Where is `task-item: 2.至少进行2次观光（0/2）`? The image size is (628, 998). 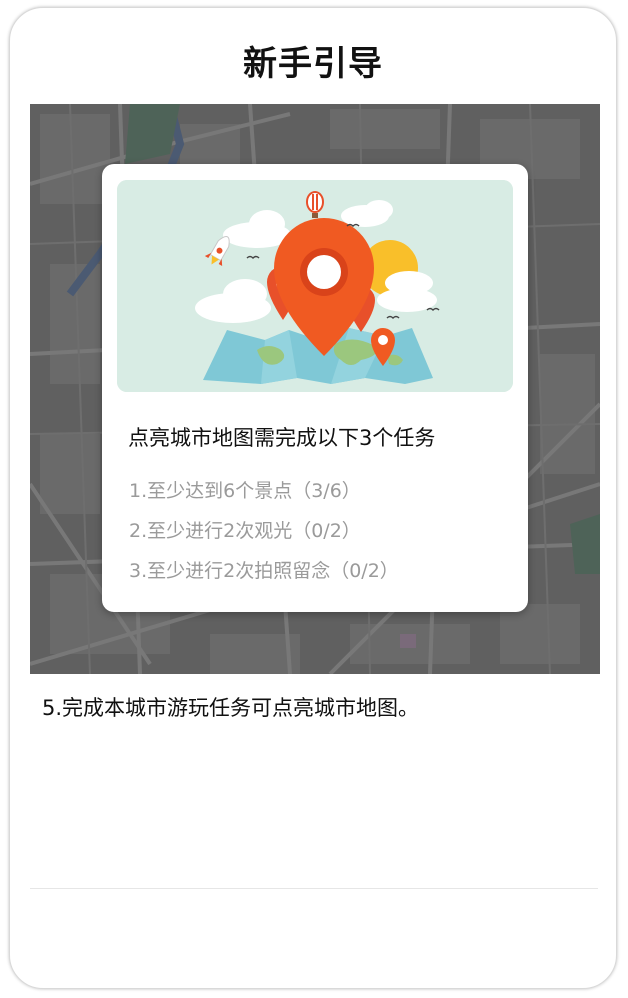
task-item: 2.至少进行2次观光（0/2） is located at coordinates (245, 531).